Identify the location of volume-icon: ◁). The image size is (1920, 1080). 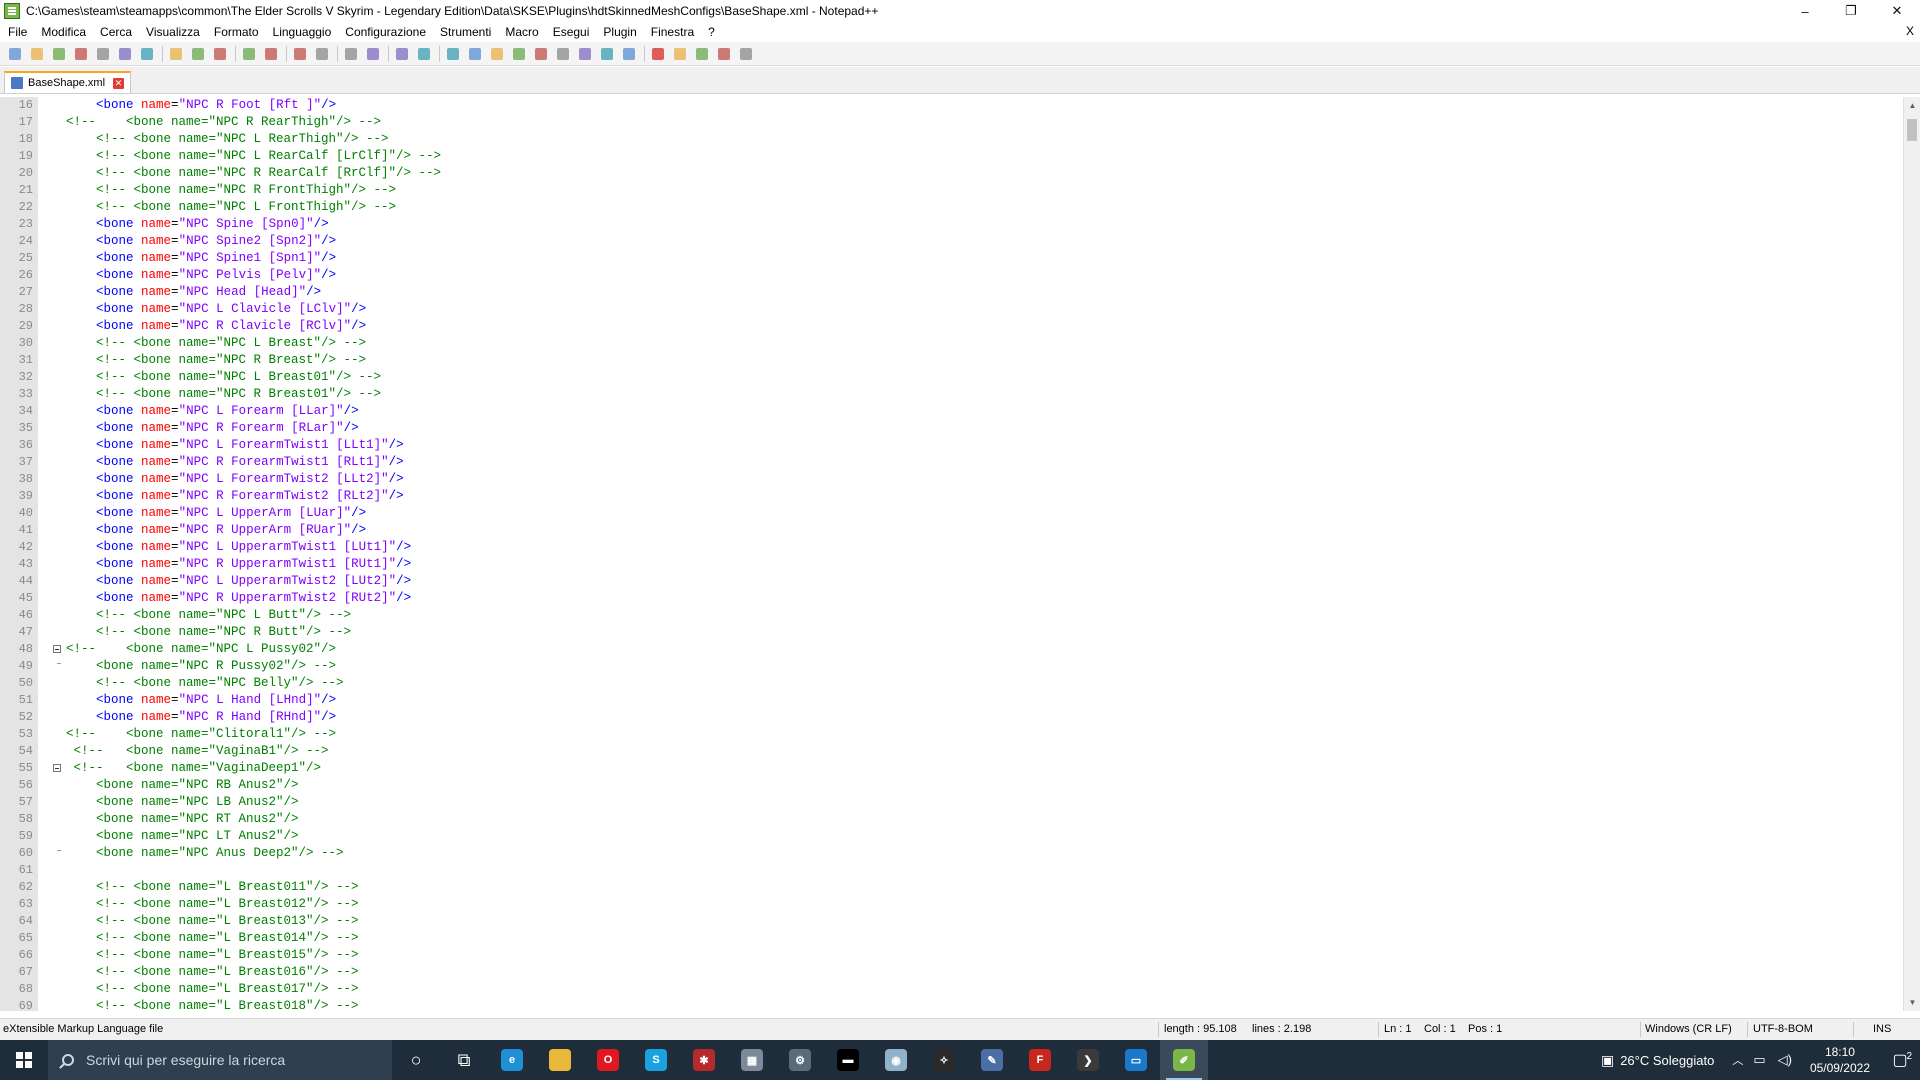
(1785, 1060).